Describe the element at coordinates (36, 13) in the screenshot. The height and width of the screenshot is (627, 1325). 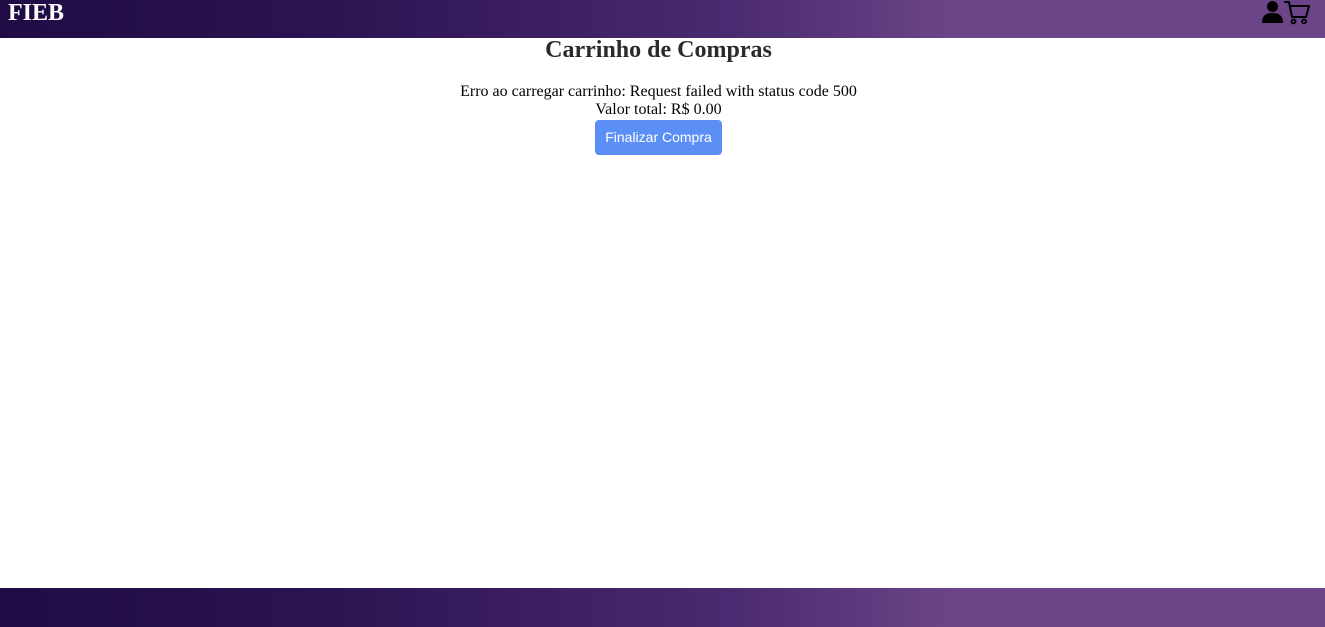
I see `brand-logo: FIEB` at that location.